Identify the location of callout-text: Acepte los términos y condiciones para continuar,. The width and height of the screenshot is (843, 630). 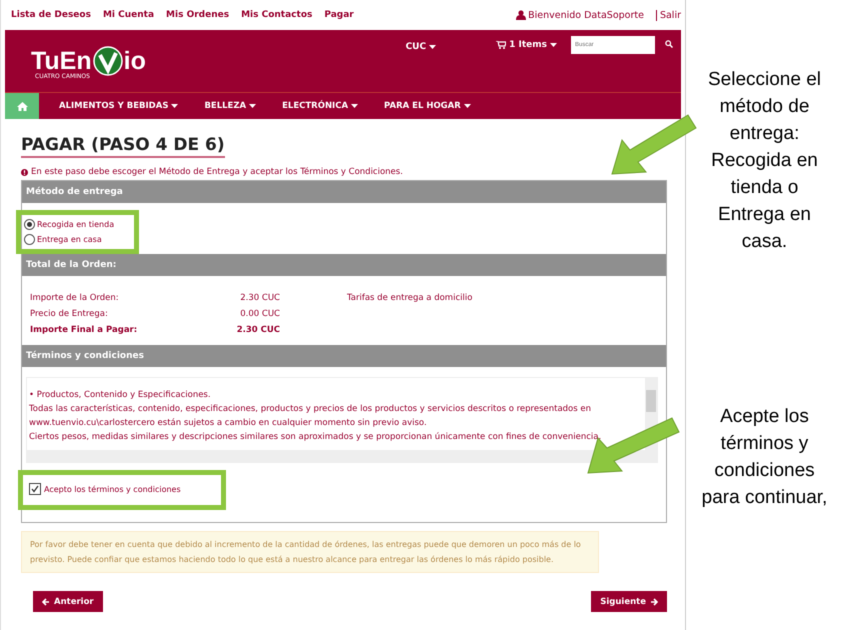
(764, 457).